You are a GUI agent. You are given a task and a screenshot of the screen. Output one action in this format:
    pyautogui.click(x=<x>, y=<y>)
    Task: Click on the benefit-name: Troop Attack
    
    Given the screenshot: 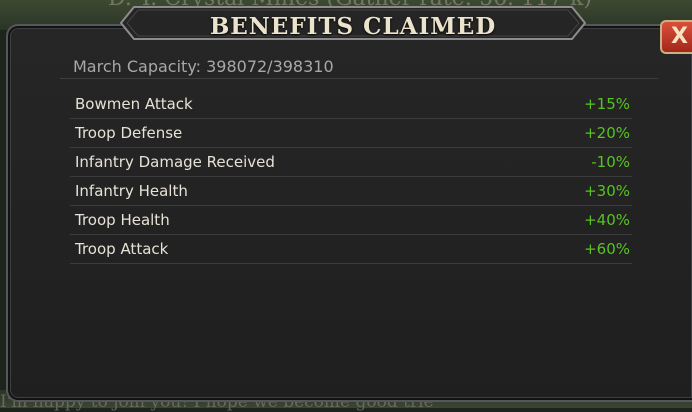 What is the action you would take?
    pyautogui.click(x=122, y=249)
    